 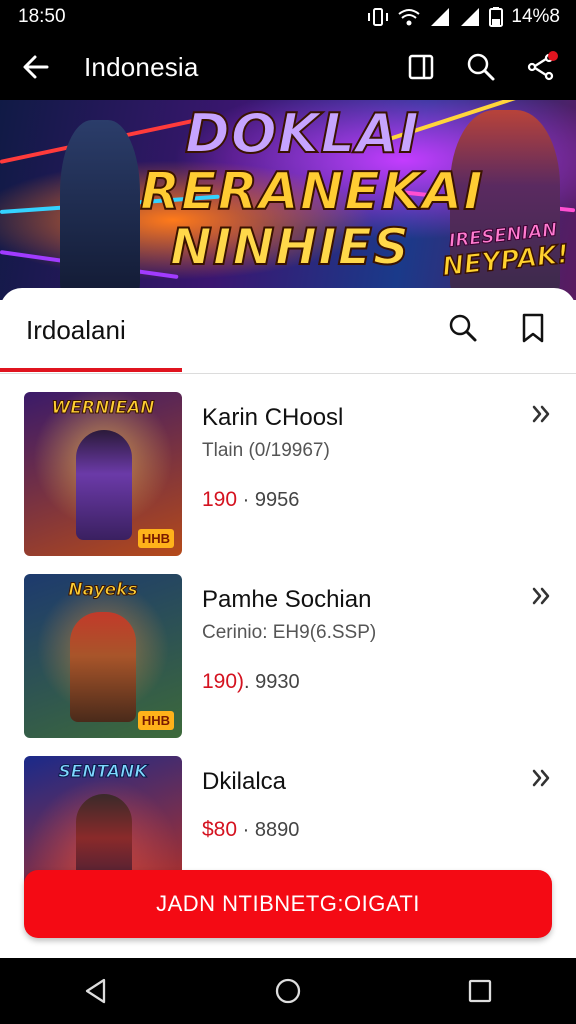 I want to click on triangle-back-icon, so click(x=95, y=991).